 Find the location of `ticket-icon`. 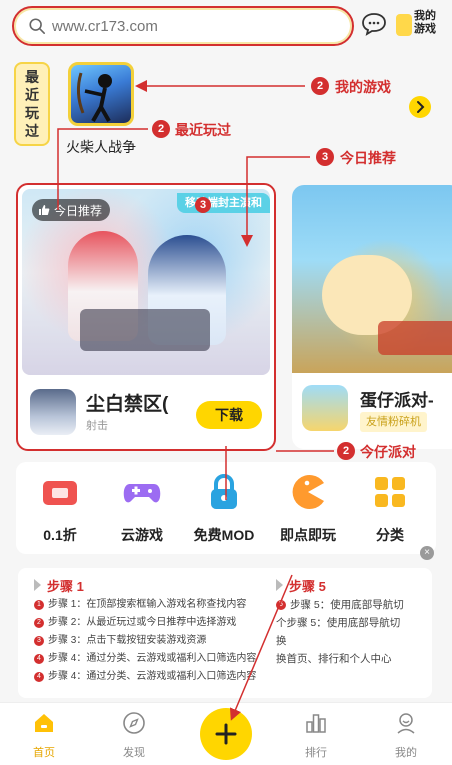

ticket-icon is located at coordinates (60, 493).